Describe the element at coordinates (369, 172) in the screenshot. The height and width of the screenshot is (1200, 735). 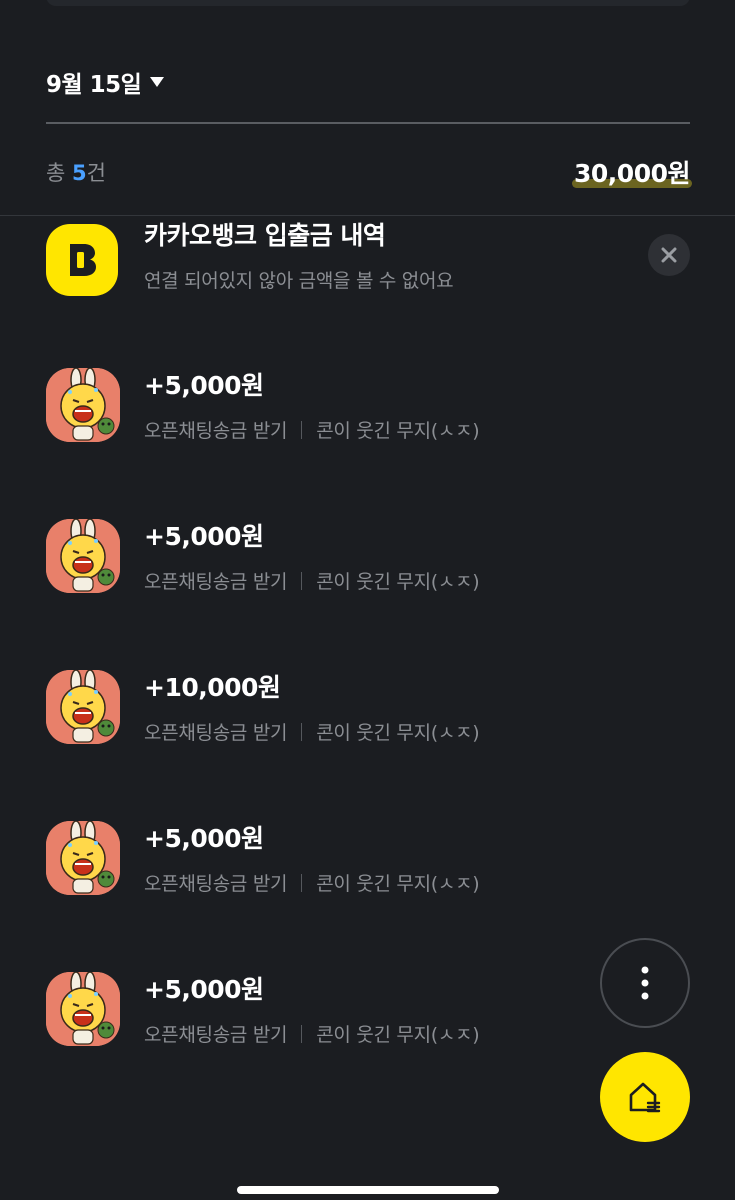
I see `summary-row: 총 5건 30,000원` at that location.